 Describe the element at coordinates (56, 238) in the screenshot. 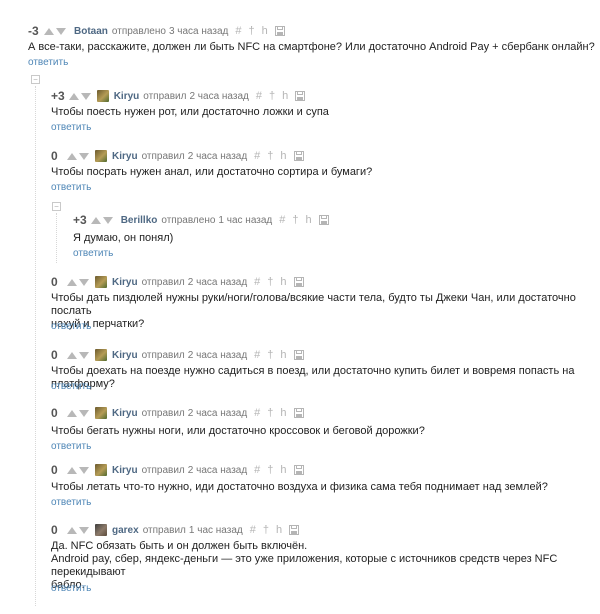

I see `thread-line` at that location.